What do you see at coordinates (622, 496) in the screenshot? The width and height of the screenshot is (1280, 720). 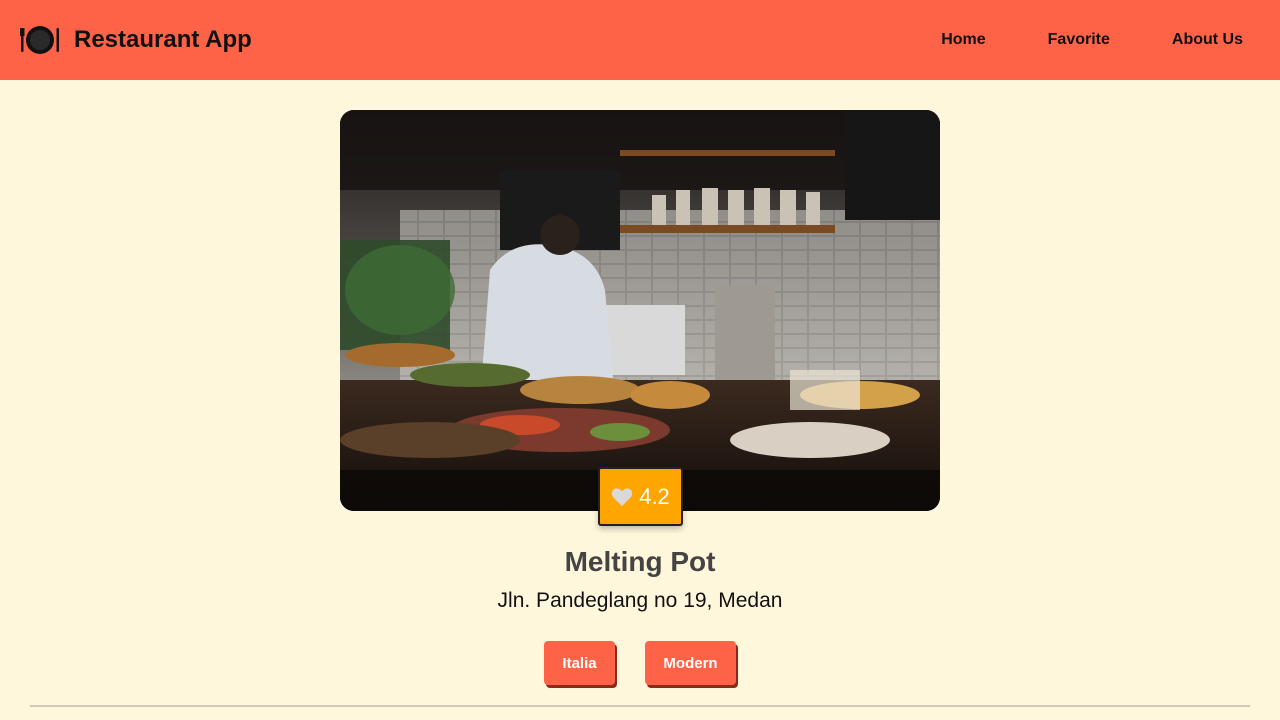 I see `heart-icon` at bounding box center [622, 496].